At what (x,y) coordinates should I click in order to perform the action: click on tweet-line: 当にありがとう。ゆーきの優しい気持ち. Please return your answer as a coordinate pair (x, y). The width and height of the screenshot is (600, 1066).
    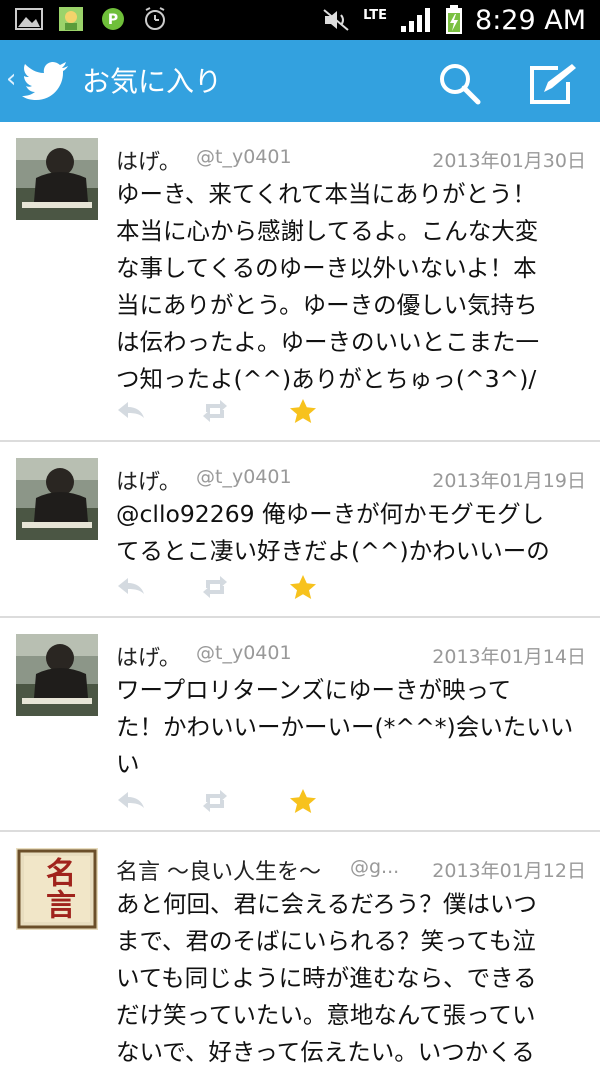
    Looking at the image, I should click on (327, 305).